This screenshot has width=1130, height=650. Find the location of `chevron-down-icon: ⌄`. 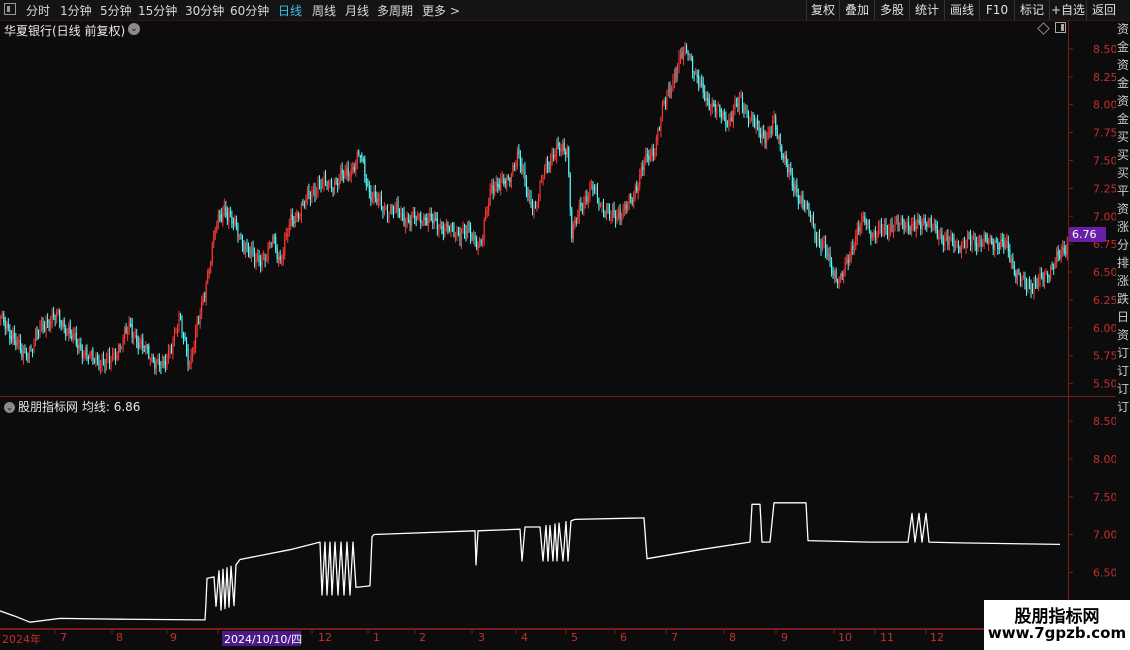

chevron-down-icon: ⌄ is located at coordinates (9, 407).